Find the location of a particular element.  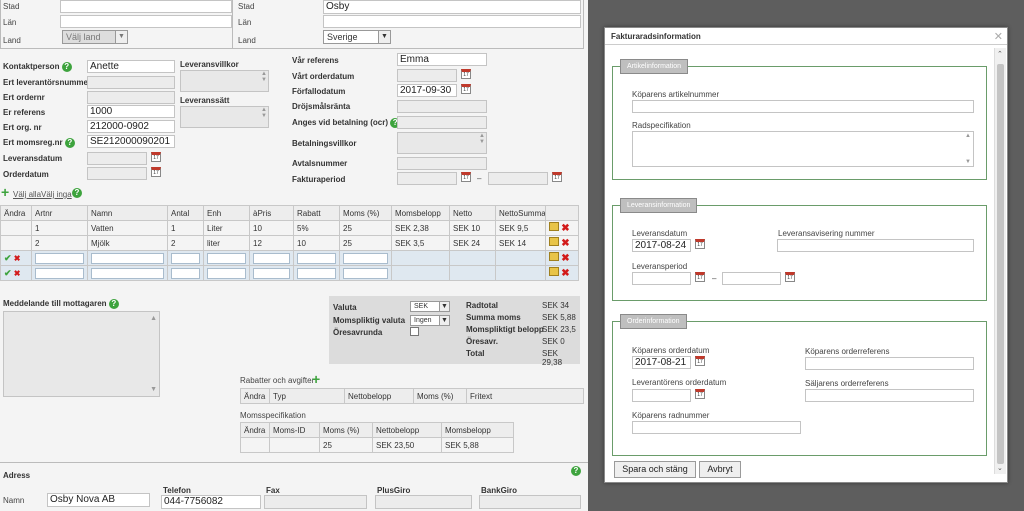

varref-input: Emma is located at coordinates (442, 59).